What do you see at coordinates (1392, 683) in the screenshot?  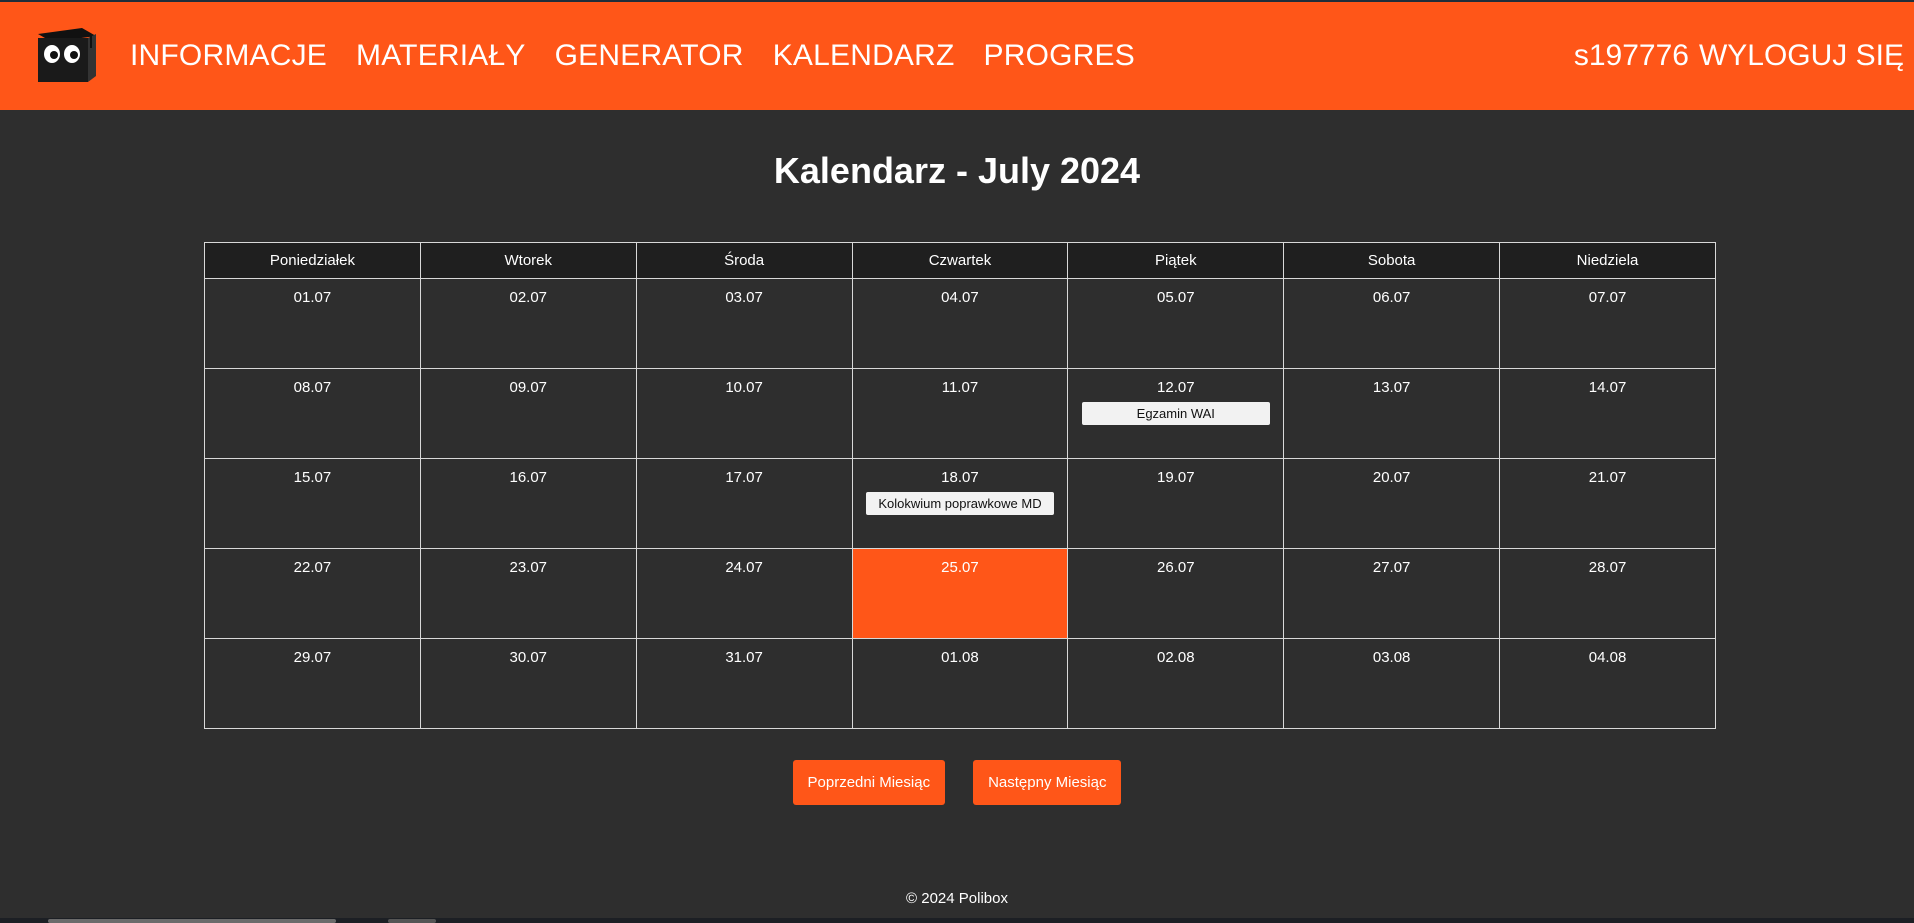 I see `calendar-day-cell: 03.08` at bounding box center [1392, 683].